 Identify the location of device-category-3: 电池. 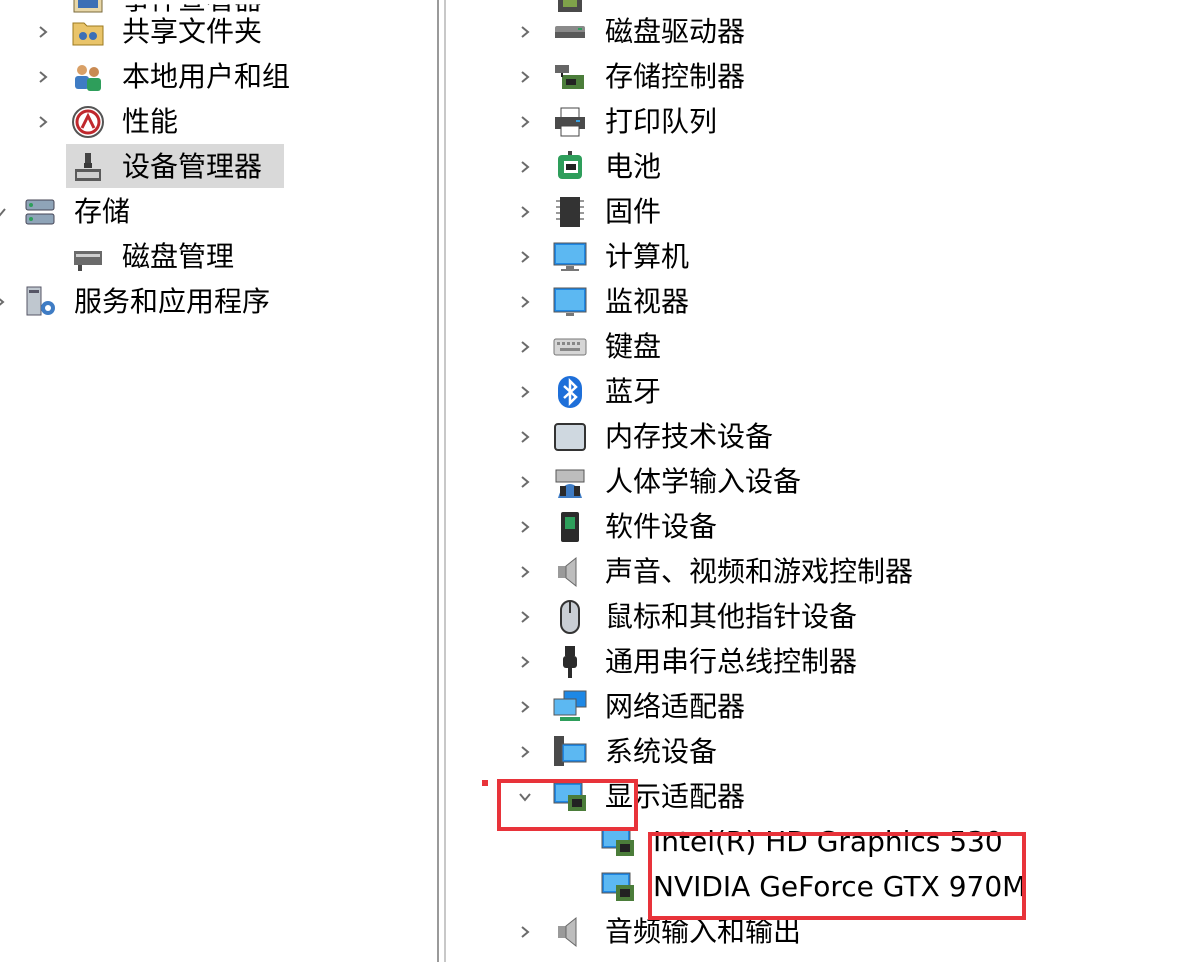
(826, 167).